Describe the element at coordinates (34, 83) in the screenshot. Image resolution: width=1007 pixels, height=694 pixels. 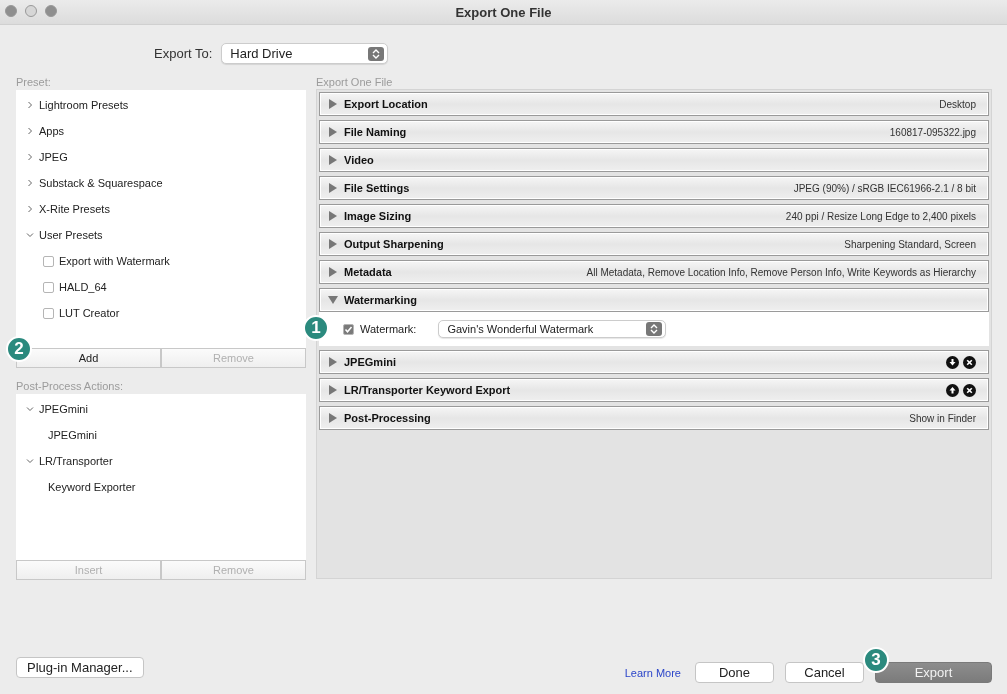
I see `preset-label: Preset:` at that location.